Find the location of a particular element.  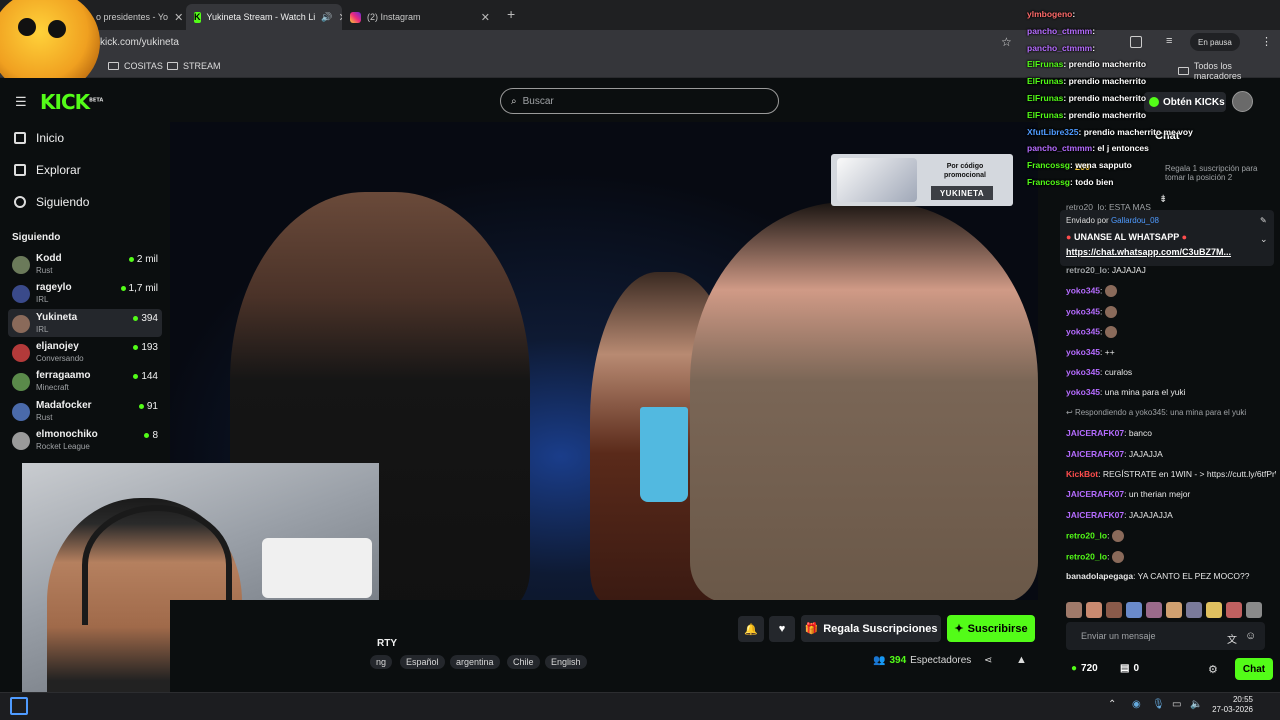

chat-settings-icon: ⚙ is located at coordinates (1213, 669).